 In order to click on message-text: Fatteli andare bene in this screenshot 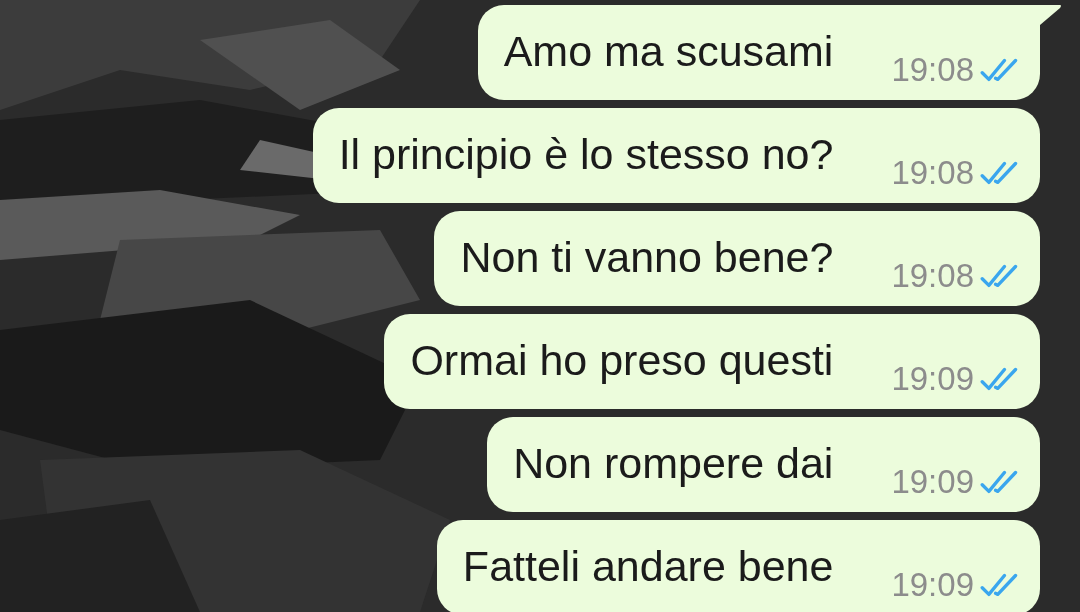, I will do `click(648, 566)`.